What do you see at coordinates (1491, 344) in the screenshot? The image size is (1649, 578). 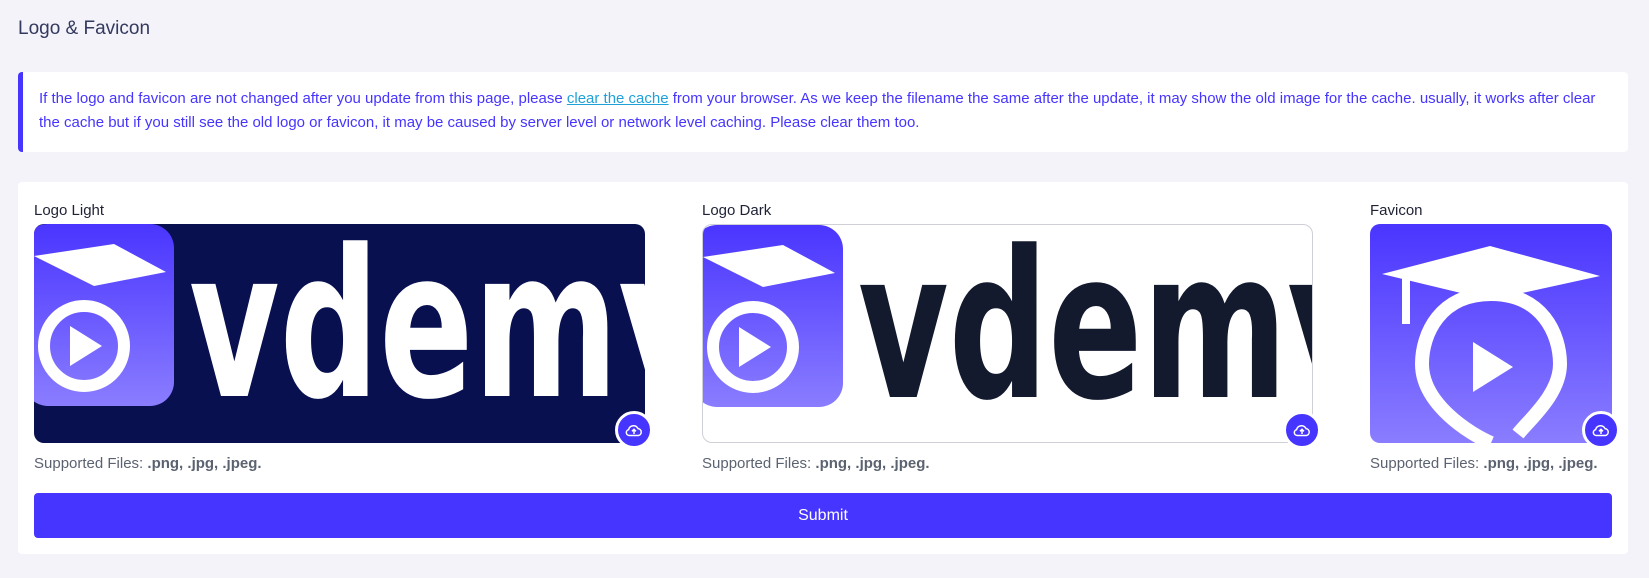 I see `graduation-cap-play-icon` at bounding box center [1491, 344].